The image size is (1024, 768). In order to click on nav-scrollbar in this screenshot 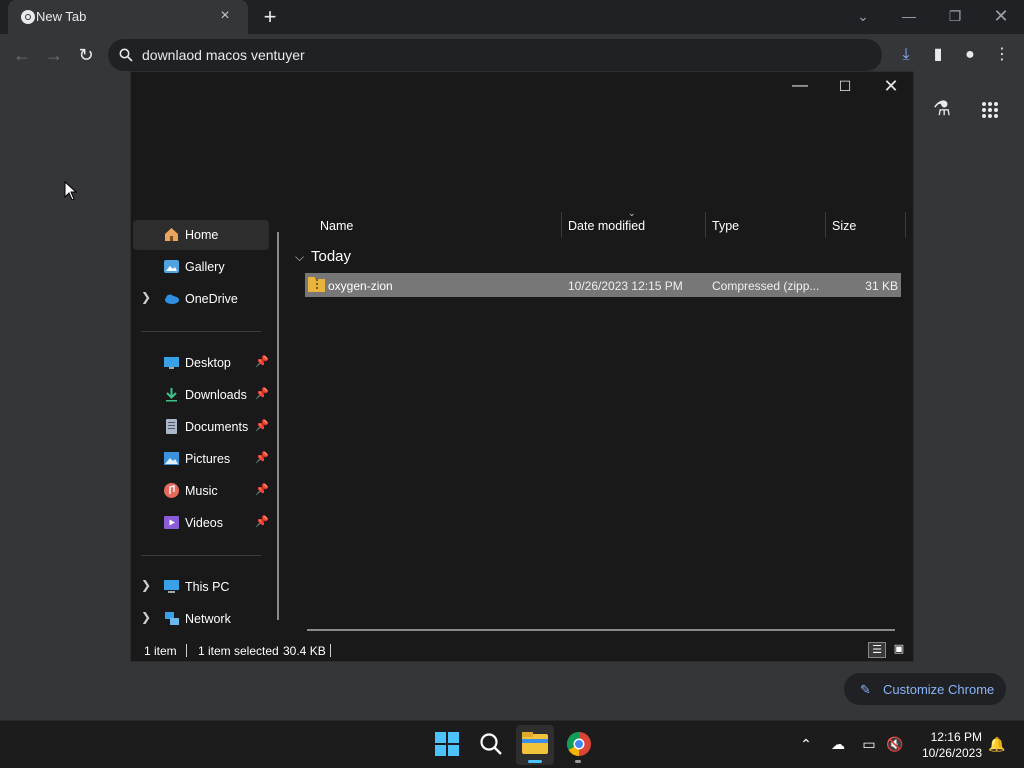, I will do `click(278, 426)`.